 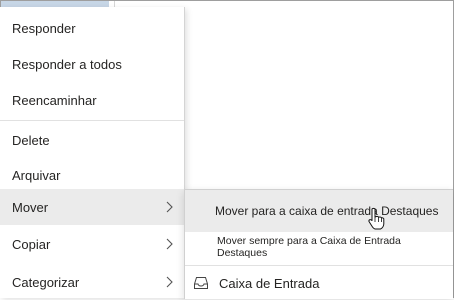 I want to click on menu-item-label: Mover, so click(x=30, y=207).